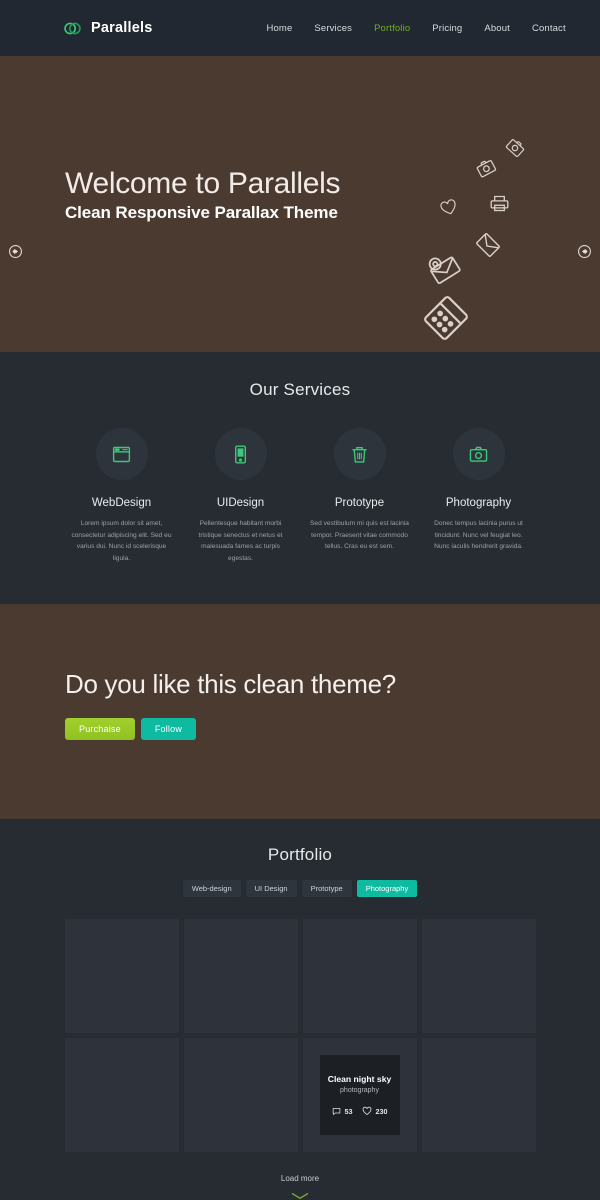  Describe the element at coordinates (478, 503) in the screenshot. I see `service-name: Photography` at that location.